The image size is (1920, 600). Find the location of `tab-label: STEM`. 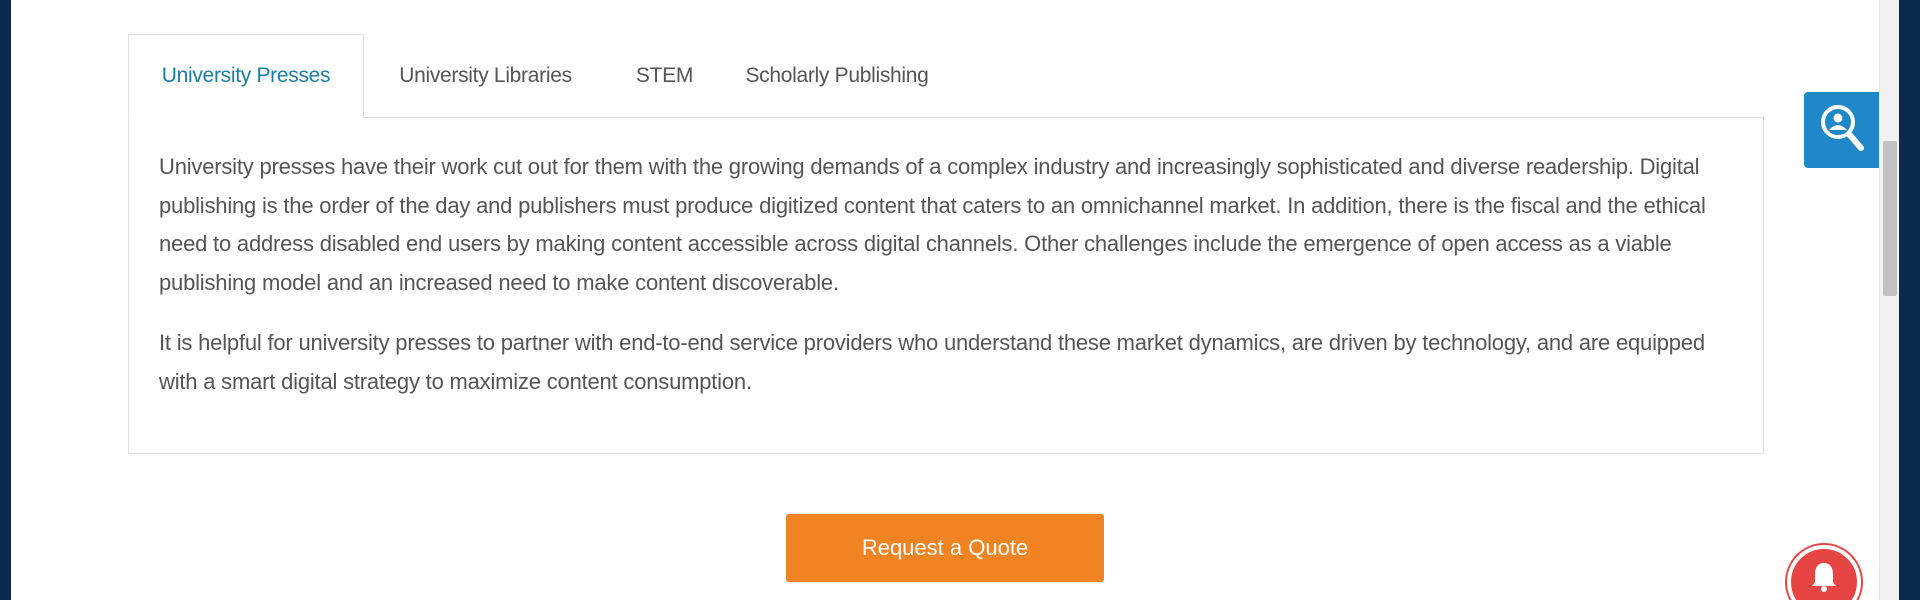

tab-label: STEM is located at coordinates (664, 75).